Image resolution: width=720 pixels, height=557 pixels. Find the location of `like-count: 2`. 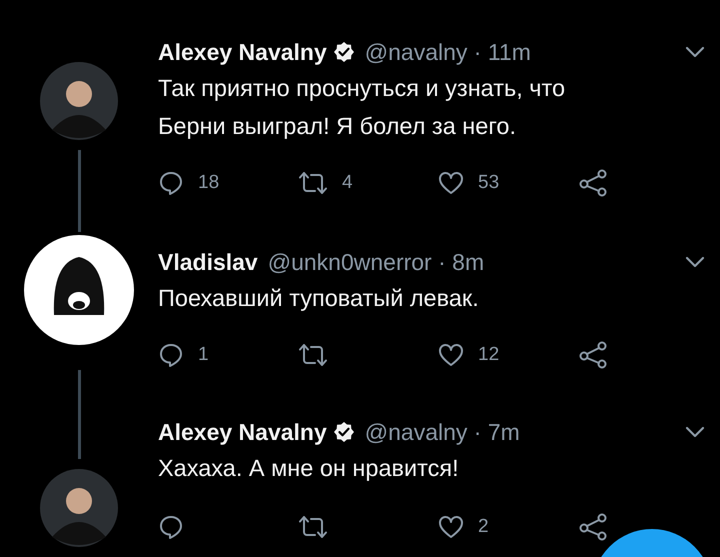

like-count: 2 is located at coordinates (483, 527).